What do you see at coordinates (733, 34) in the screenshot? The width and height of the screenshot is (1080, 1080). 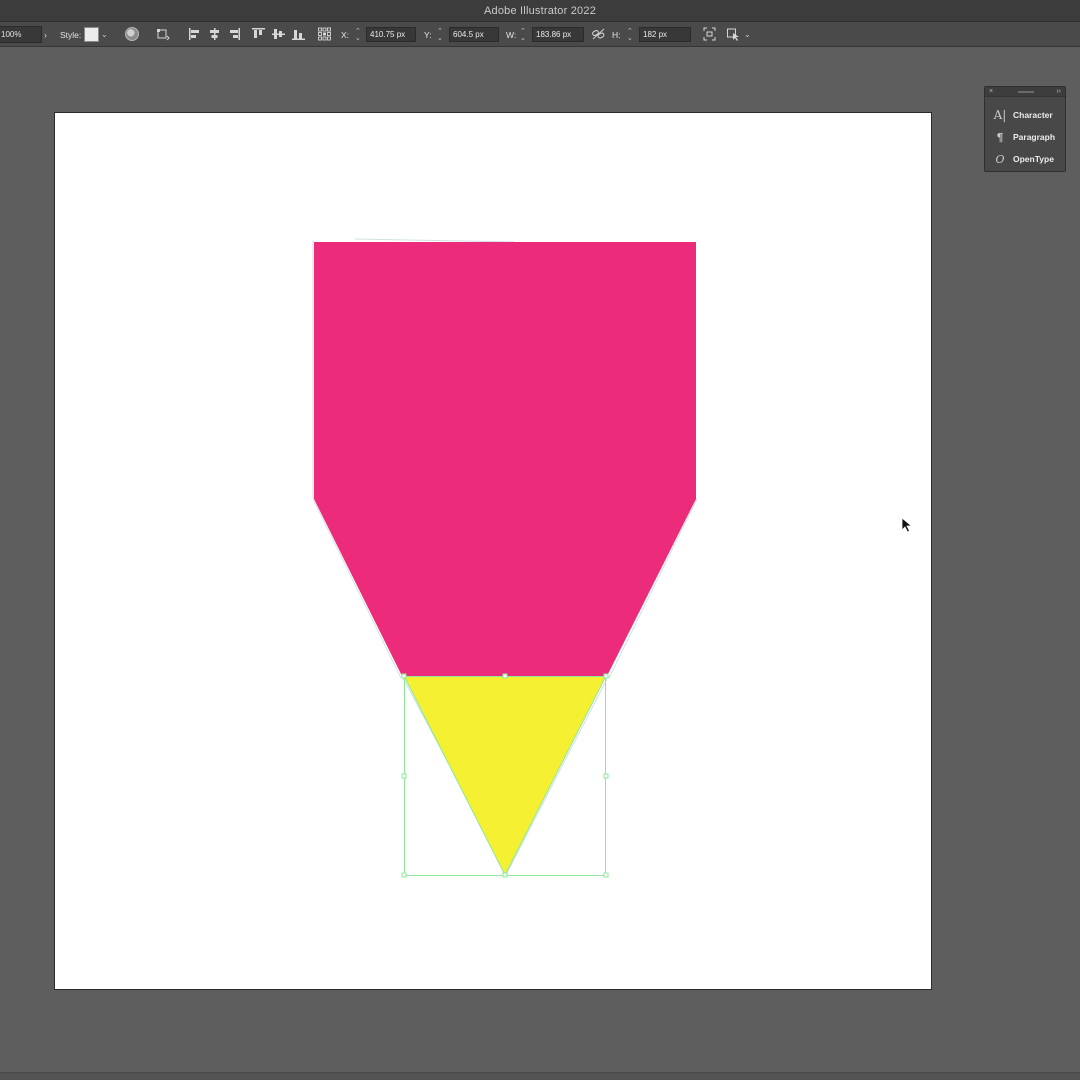 I see `isolate-object-icon` at bounding box center [733, 34].